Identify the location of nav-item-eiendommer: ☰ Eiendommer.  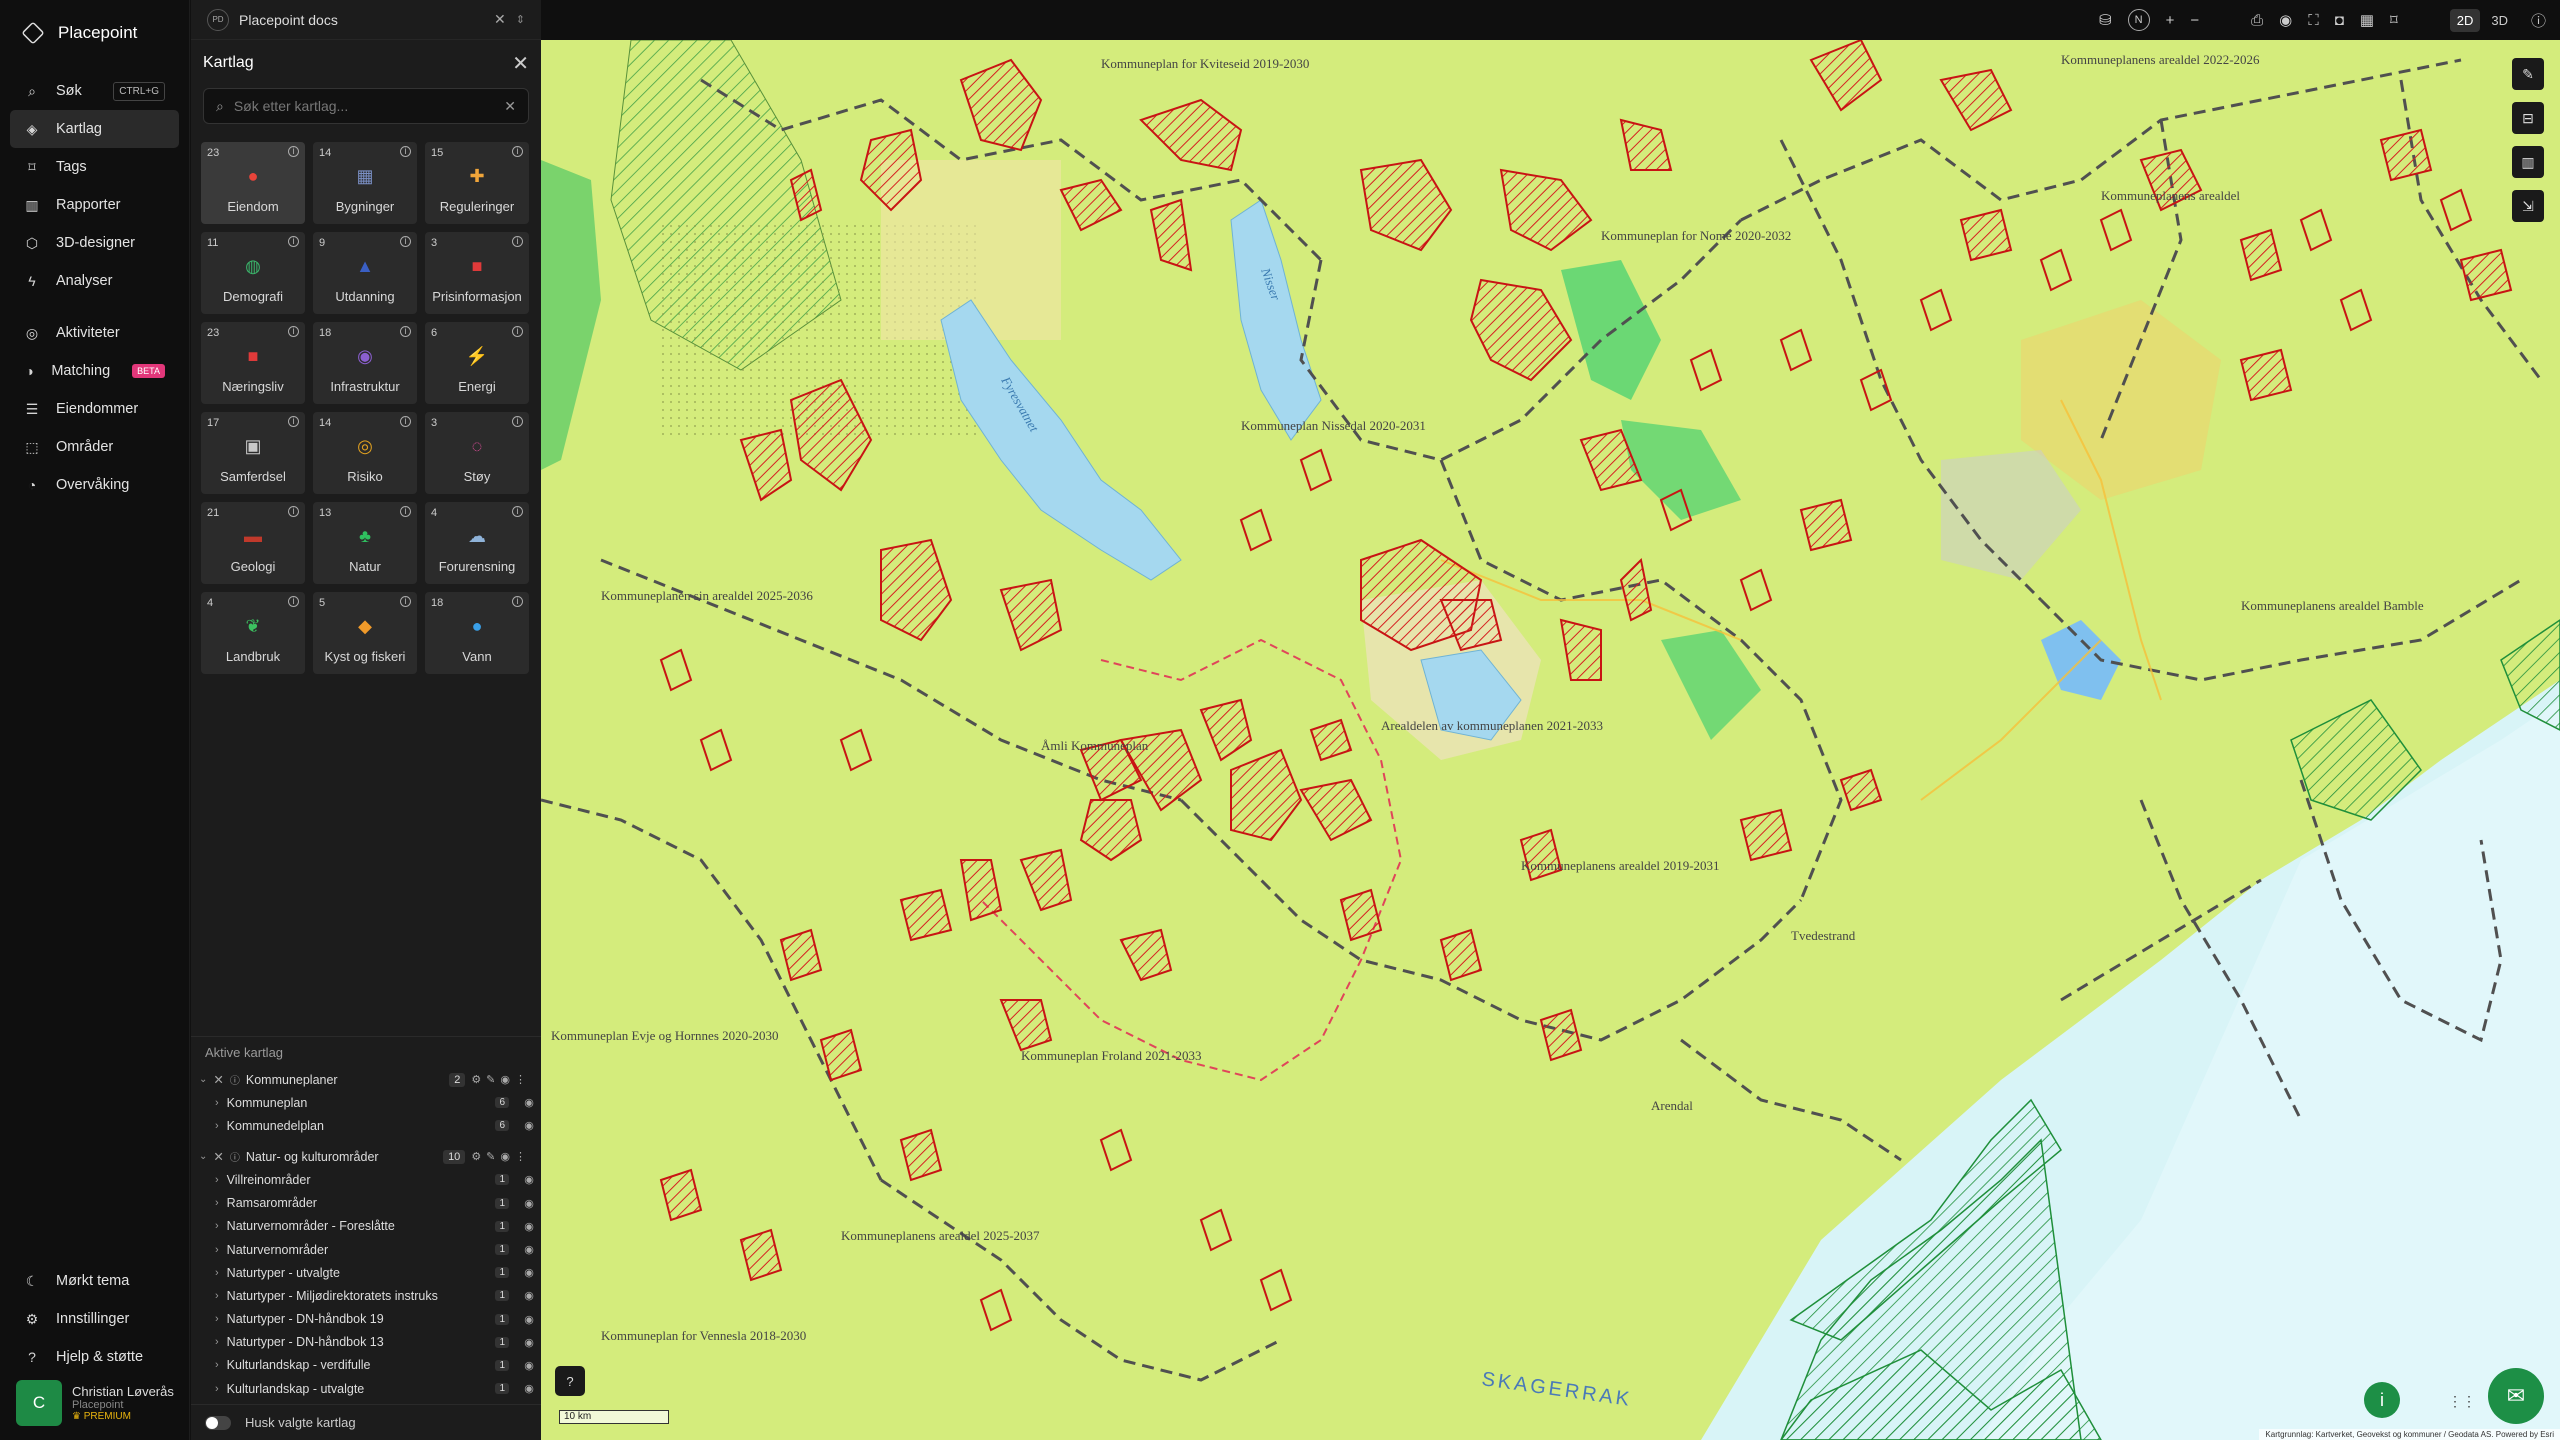
(94, 409).